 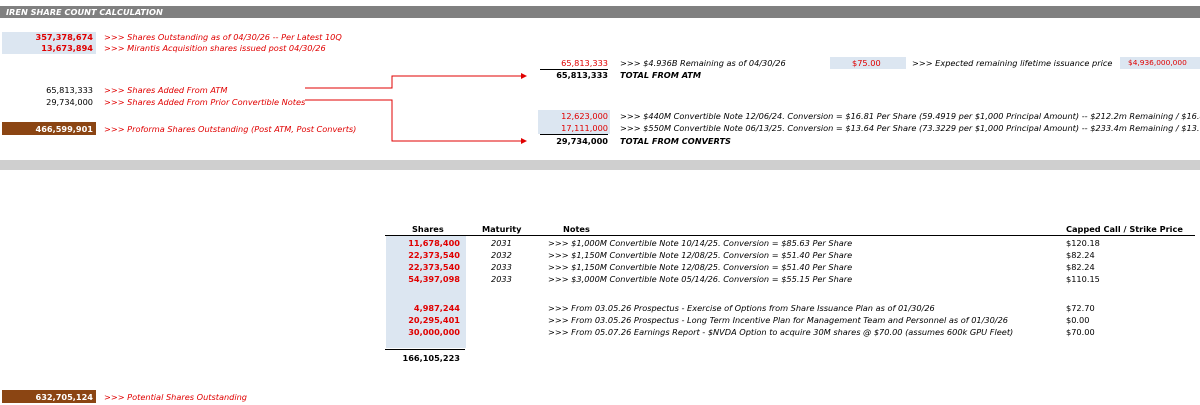 What do you see at coordinates (423, 332) in the screenshot?
I see `table-row-shares: 30,000,000` at bounding box center [423, 332].